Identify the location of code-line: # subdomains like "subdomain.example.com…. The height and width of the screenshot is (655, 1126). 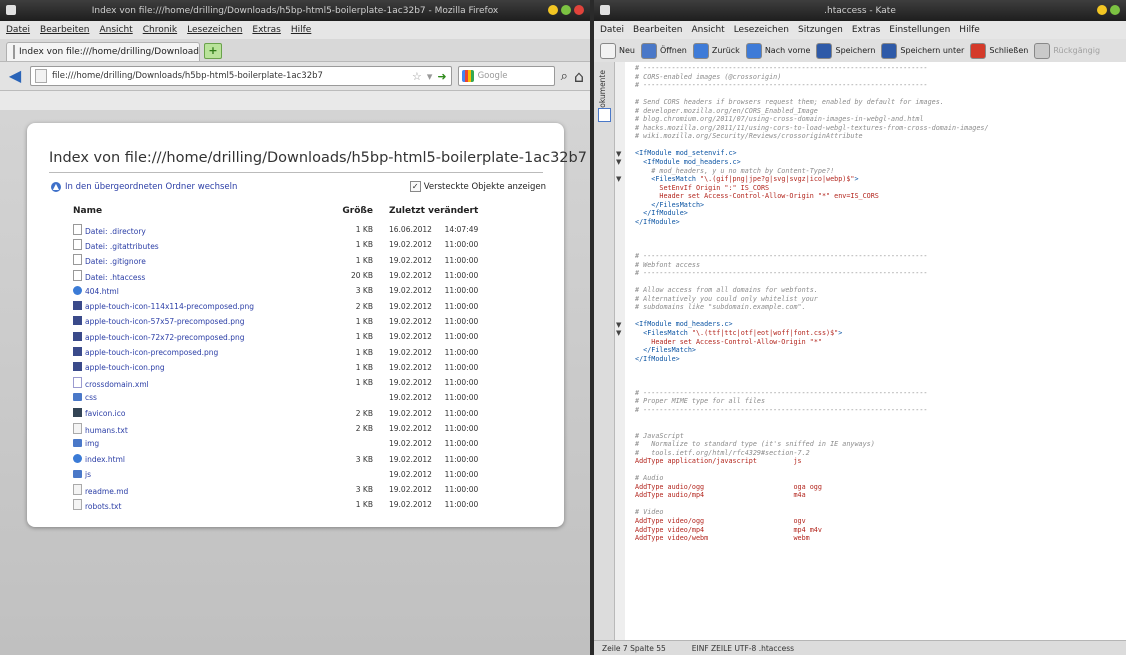
(720, 307).